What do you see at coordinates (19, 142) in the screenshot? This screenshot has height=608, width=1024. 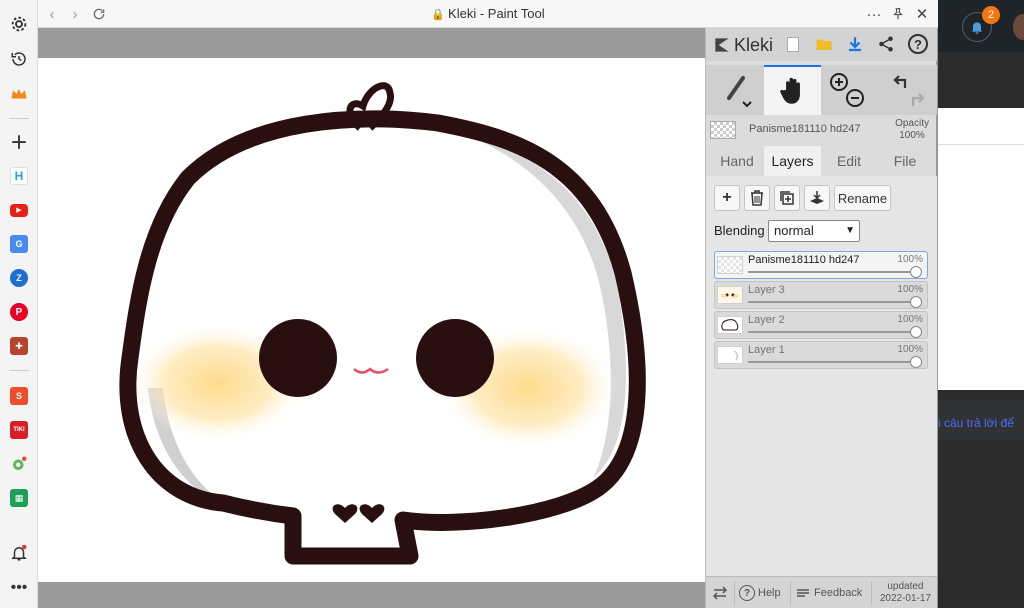 I see `add-icon` at bounding box center [19, 142].